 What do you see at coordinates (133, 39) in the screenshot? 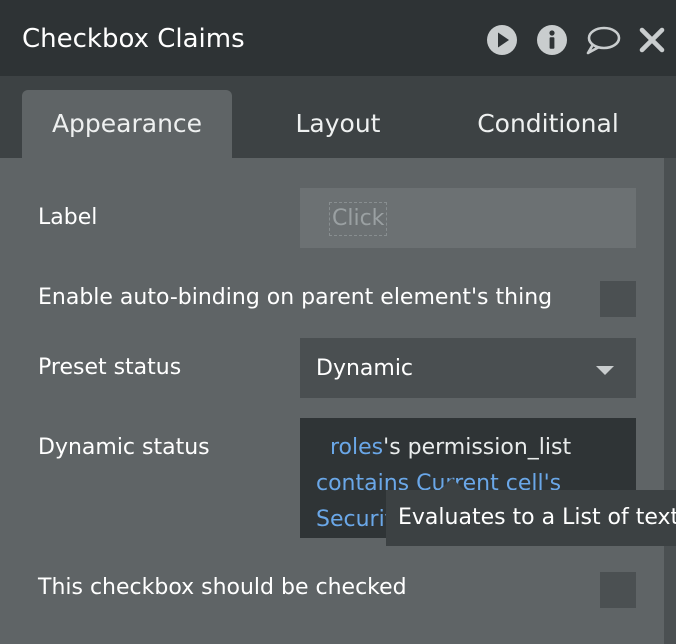
I see `element-title: Checkbox Claims` at bounding box center [133, 39].